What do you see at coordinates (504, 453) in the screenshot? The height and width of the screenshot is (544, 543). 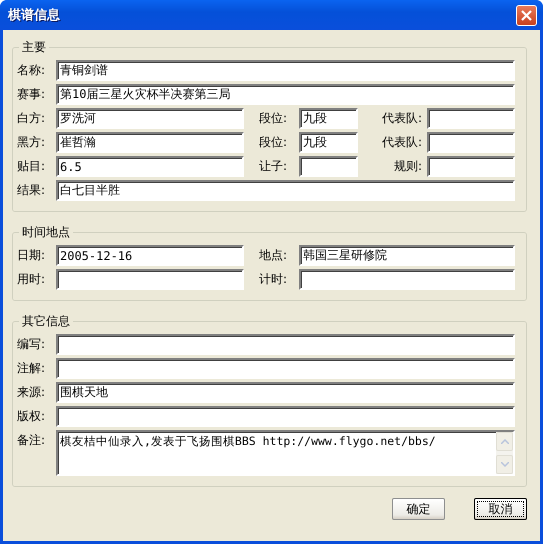 I see `scrollbar` at bounding box center [504, 453].